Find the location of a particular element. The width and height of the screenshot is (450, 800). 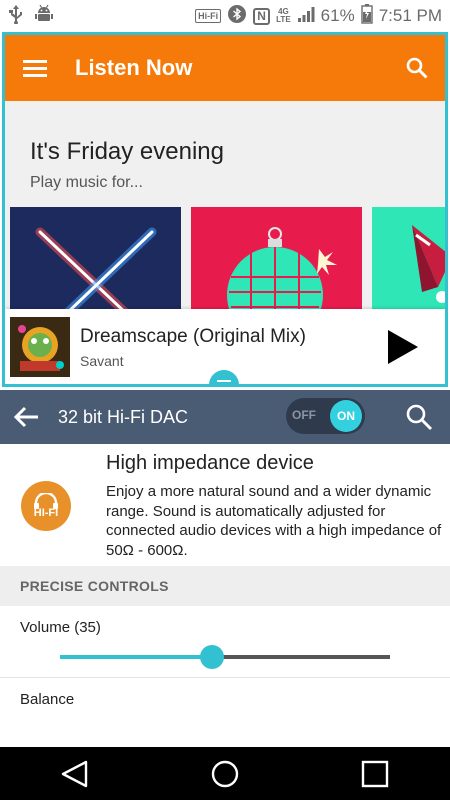

track-artist: Savant is located at coordinates (102, 360).